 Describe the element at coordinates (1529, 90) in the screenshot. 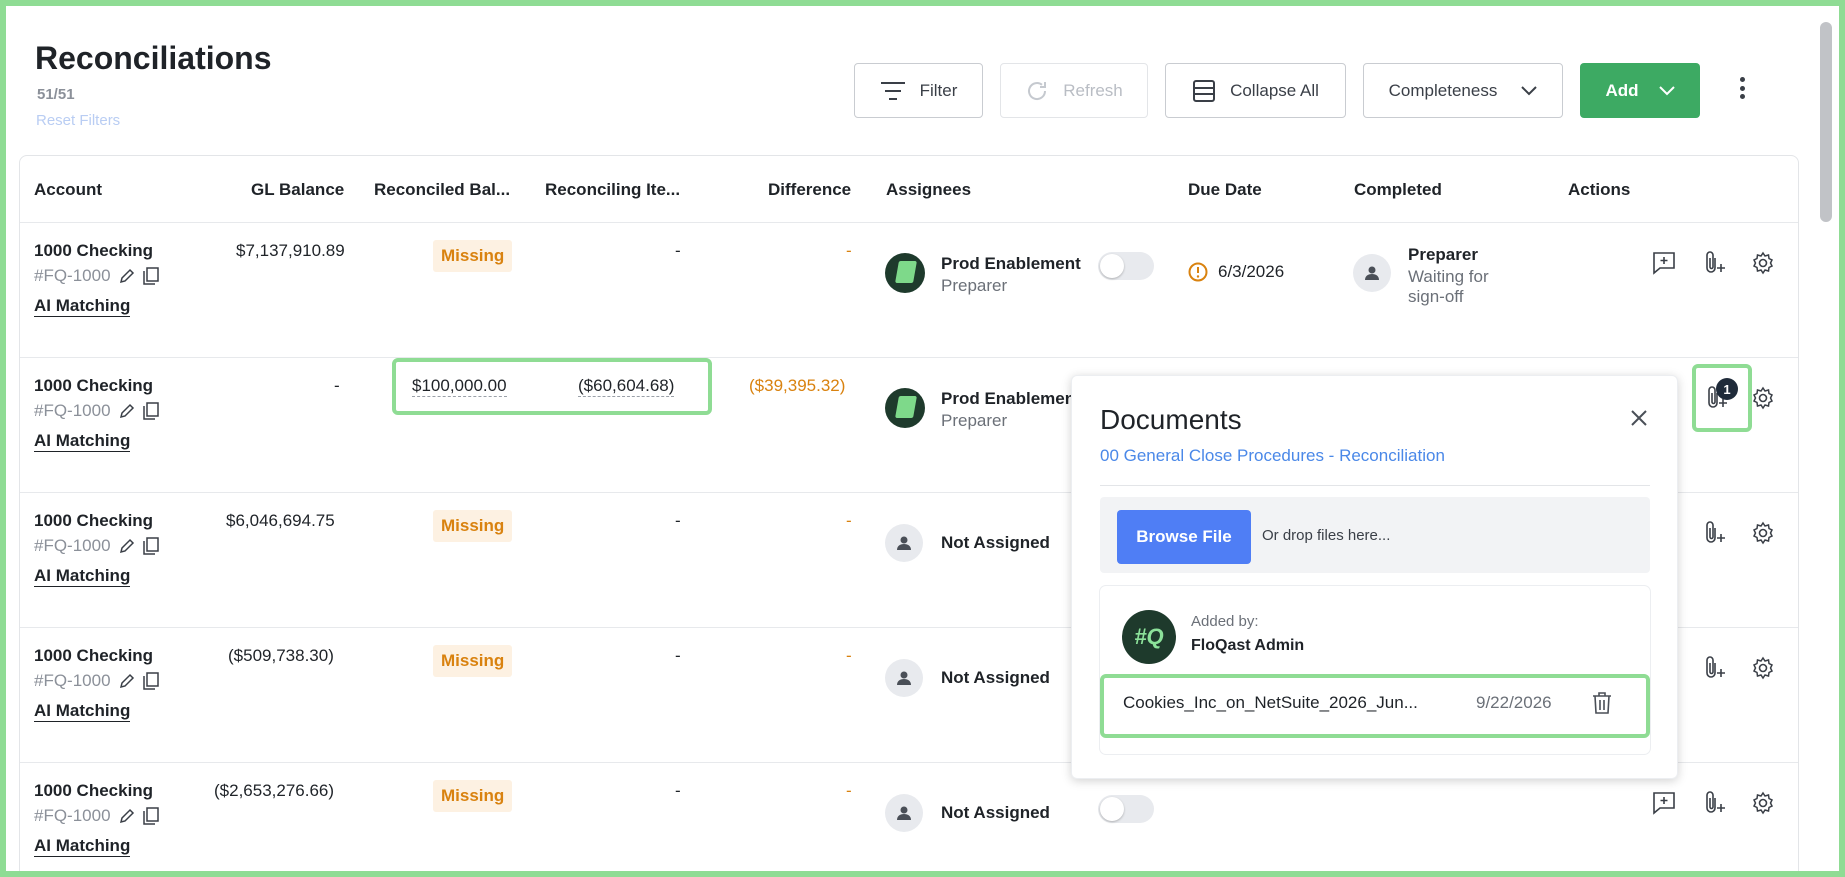

I see `chevron-down-icon` at that location.